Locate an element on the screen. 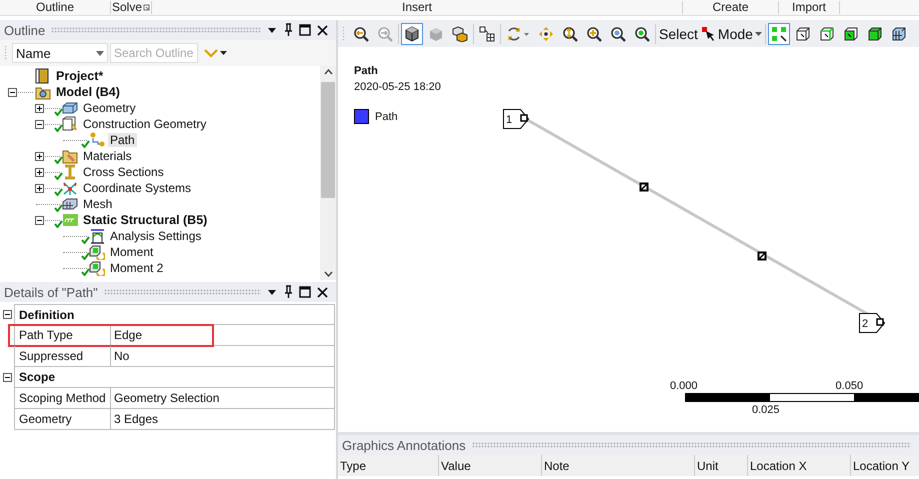 This screenshot has width=919, height=479. property-value: Geometry Selection is located at coordinates (222, 398).